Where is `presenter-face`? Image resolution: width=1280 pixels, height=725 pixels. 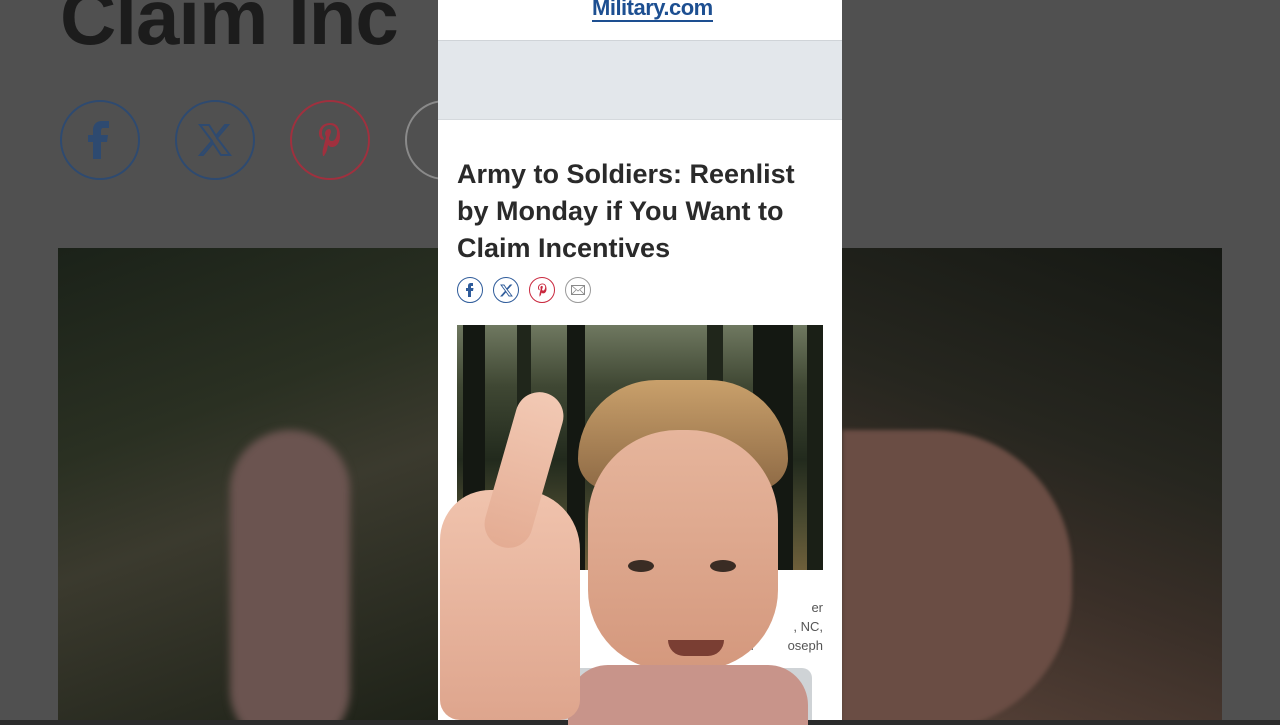 presenter-face is located at coordinates (683, 550).